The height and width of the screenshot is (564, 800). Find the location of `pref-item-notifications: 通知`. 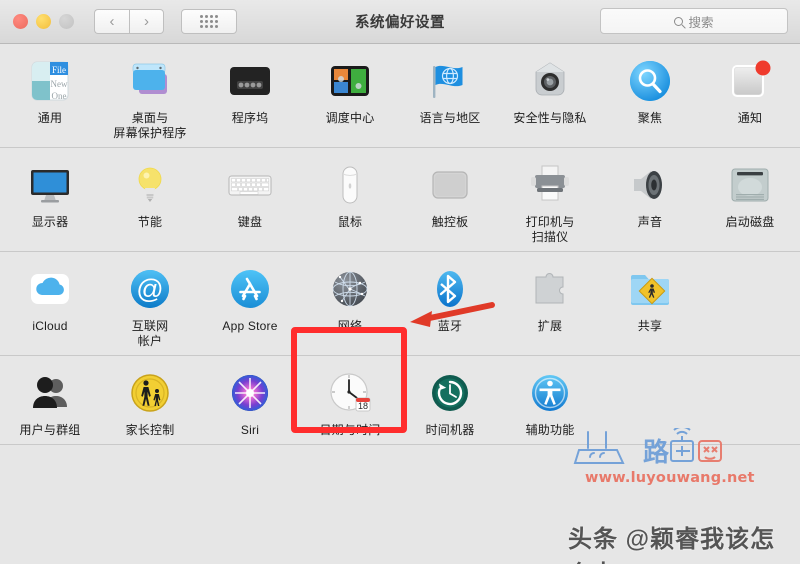

pref-item-notifications: 通知 is located at coordinates (750, 101).